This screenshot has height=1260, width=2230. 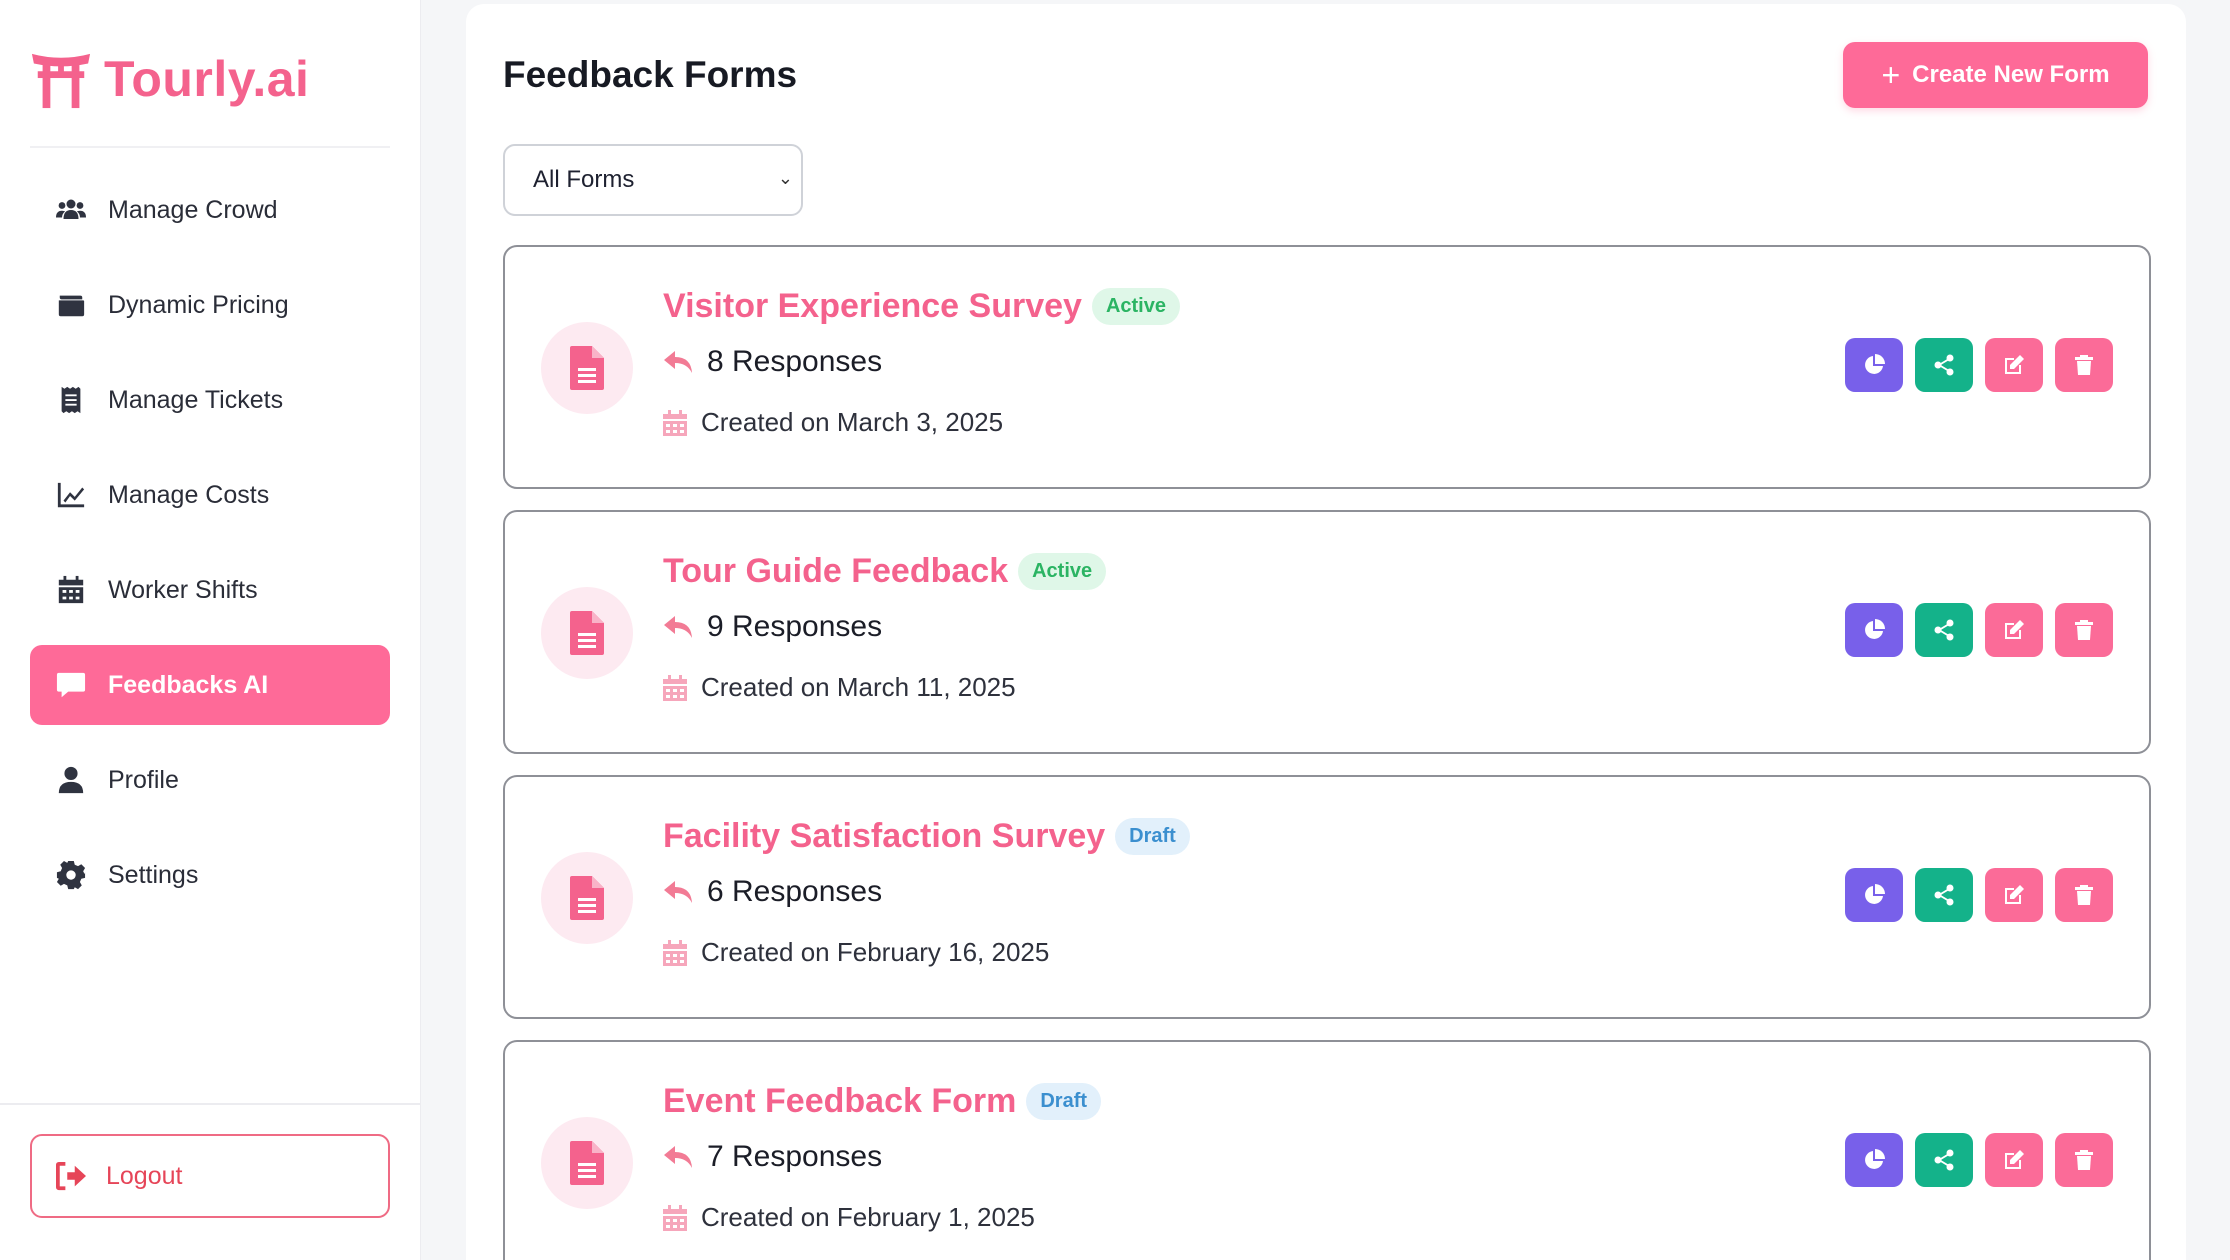 I want to click on form-title: Event Feedback Form, so click(x=839, y=1101).